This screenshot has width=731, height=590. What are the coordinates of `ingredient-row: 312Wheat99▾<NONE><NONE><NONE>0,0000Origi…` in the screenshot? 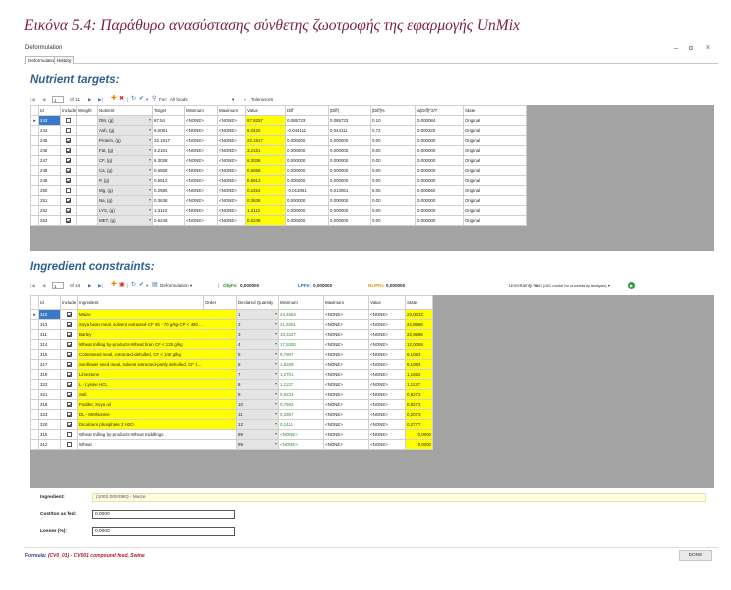 It's located at (231, 444).